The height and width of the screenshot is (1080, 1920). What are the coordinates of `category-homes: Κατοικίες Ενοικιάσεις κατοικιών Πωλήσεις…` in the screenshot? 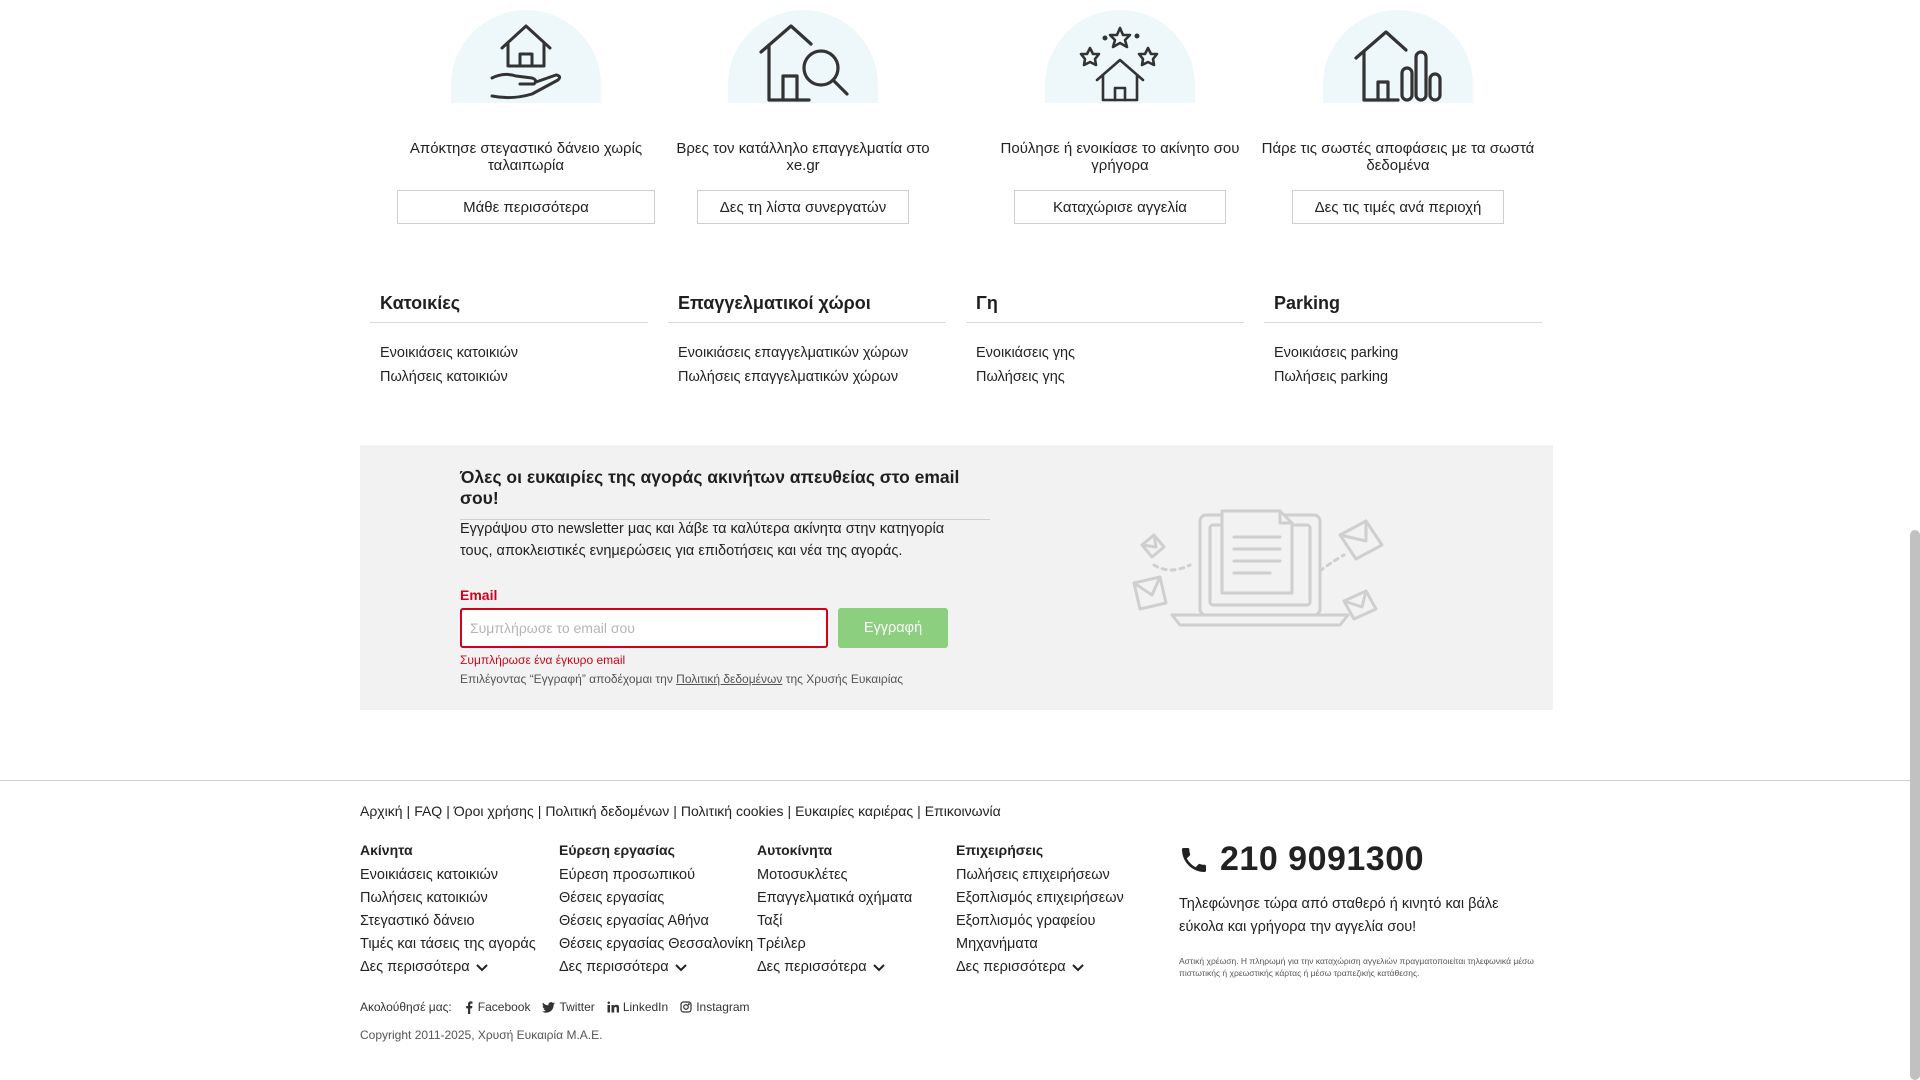 It's located at (509, 337).